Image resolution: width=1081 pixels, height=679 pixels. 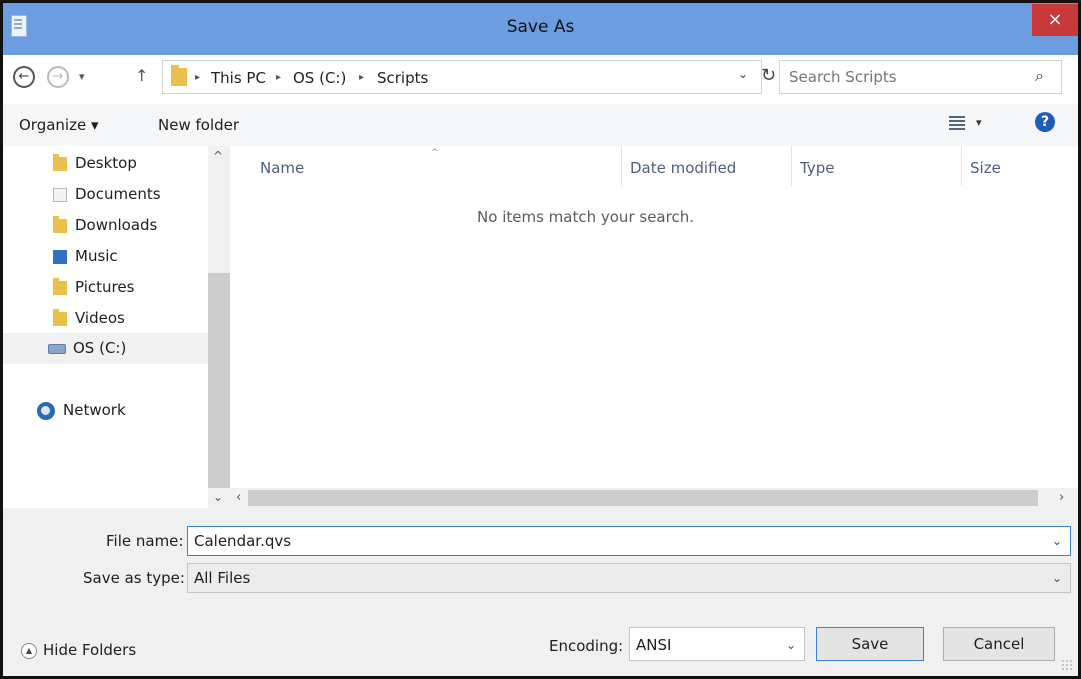 I want to click on breadcrumb-scripts: Scripts, so click(x=402, y=78).